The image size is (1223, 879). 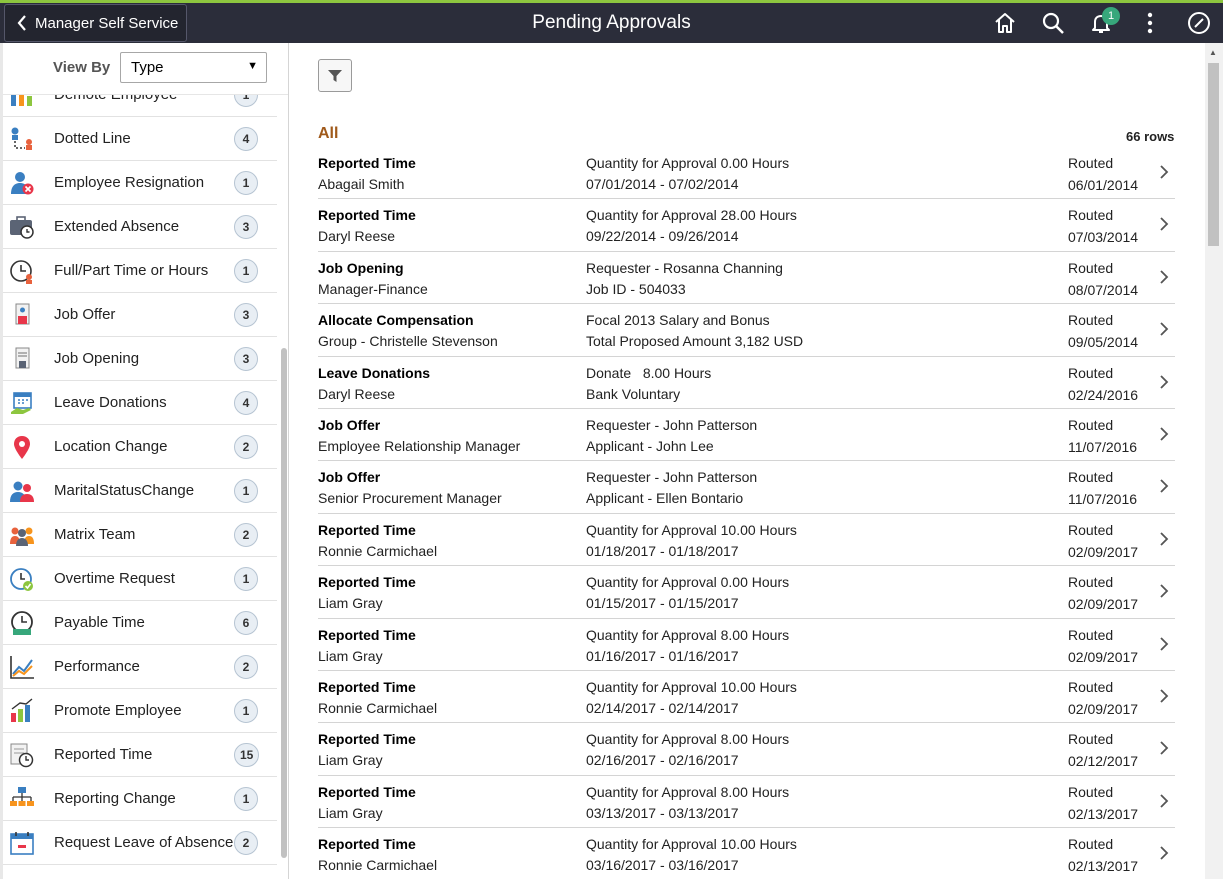 What do you see at coordinates (1199, 23) in the screenshot?
I see `navbar-compass-icon` at bounding box center [1199, 23].